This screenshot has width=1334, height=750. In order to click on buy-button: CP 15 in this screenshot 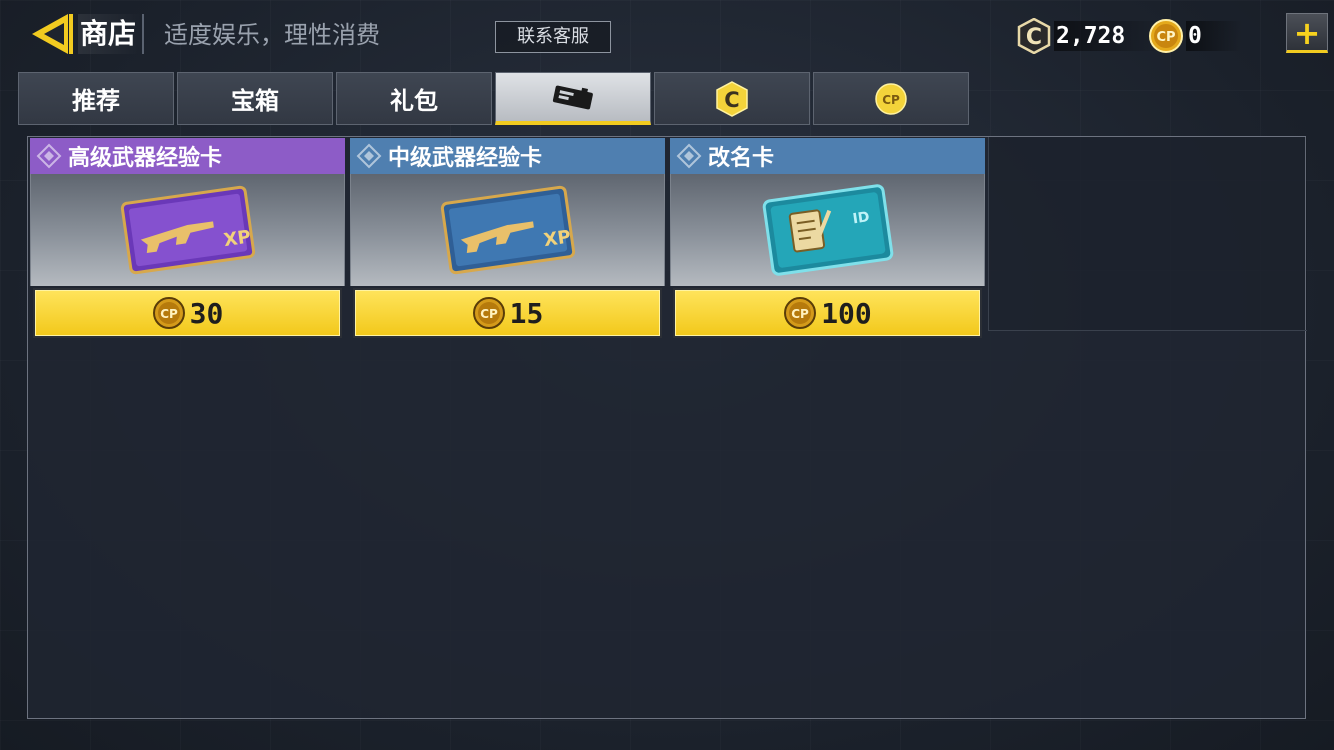, I will do `click(507, 313)`.